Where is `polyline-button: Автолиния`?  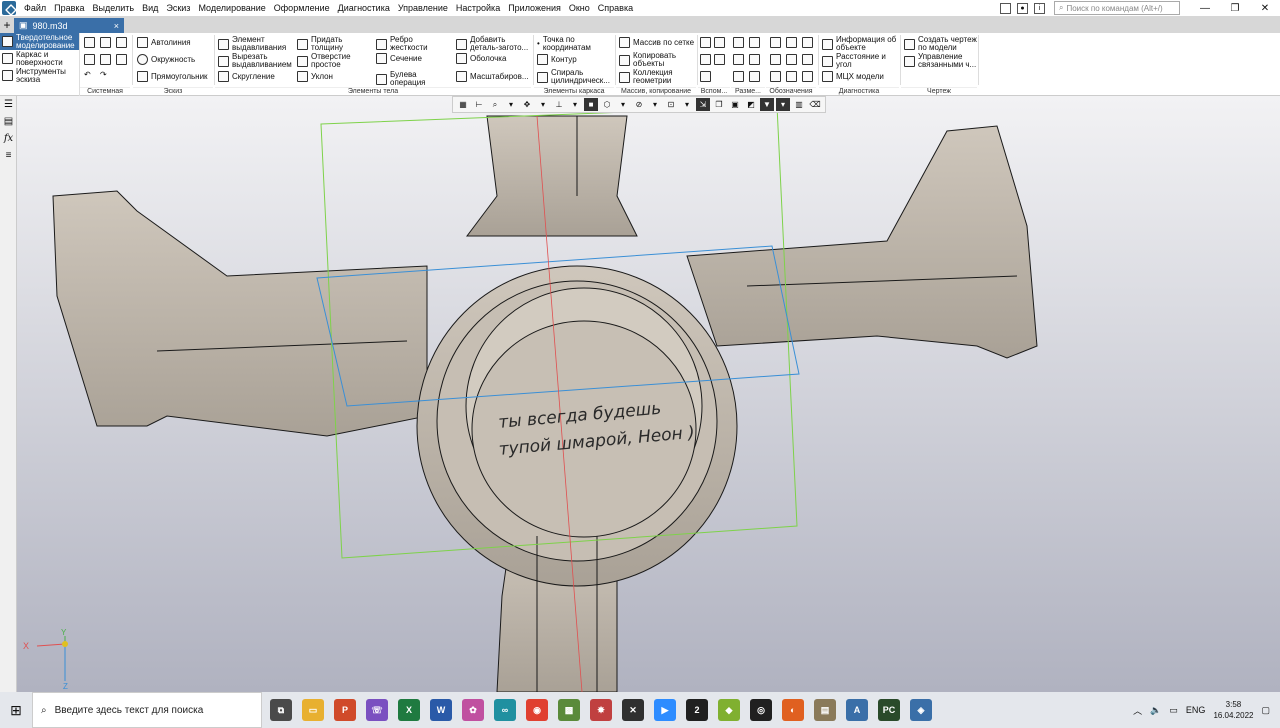
polyline-button: Автолиния is located at coordinates (164, 42).